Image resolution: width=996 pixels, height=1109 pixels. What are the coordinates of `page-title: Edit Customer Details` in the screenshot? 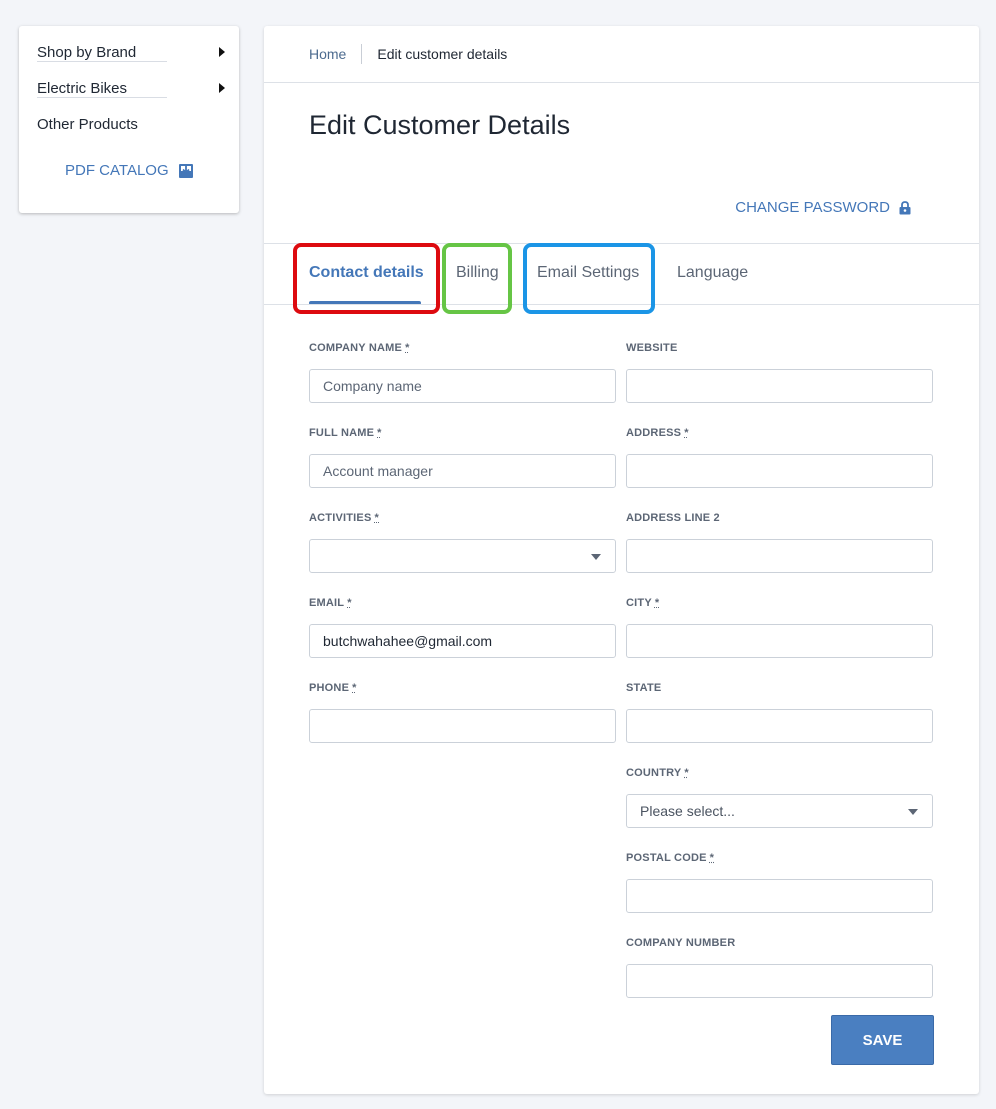 It's located at (440, 125).